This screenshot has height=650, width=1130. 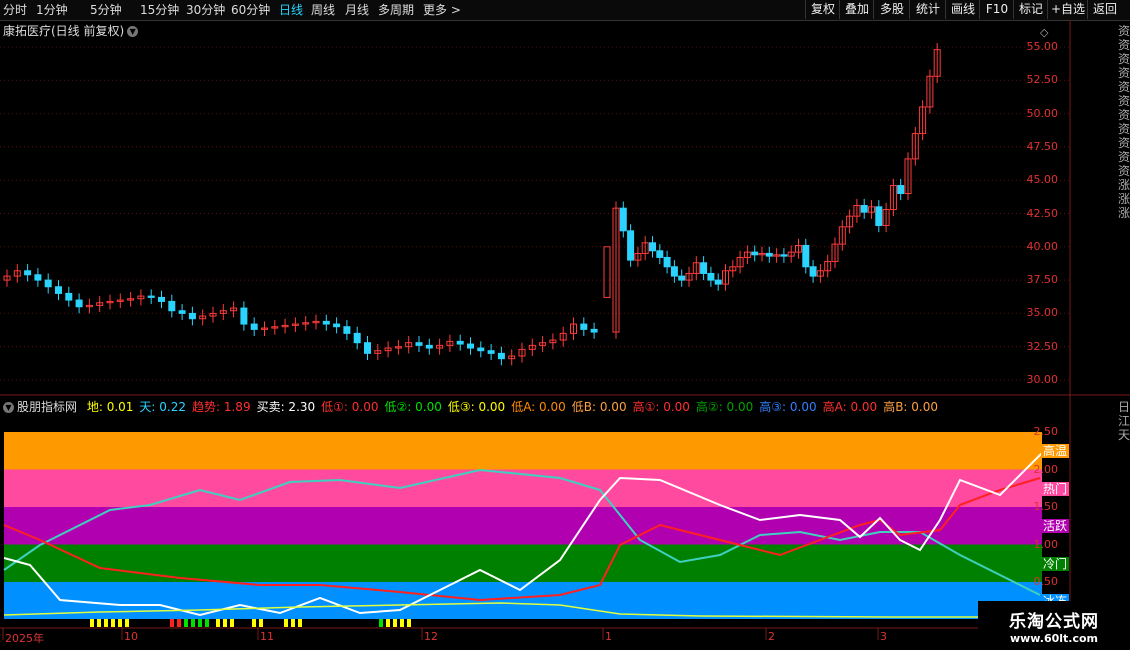 What do you see at coordinates (267, 636) in the screenshot?
I see `date-tick: 11` at bounding box center [267, 636].